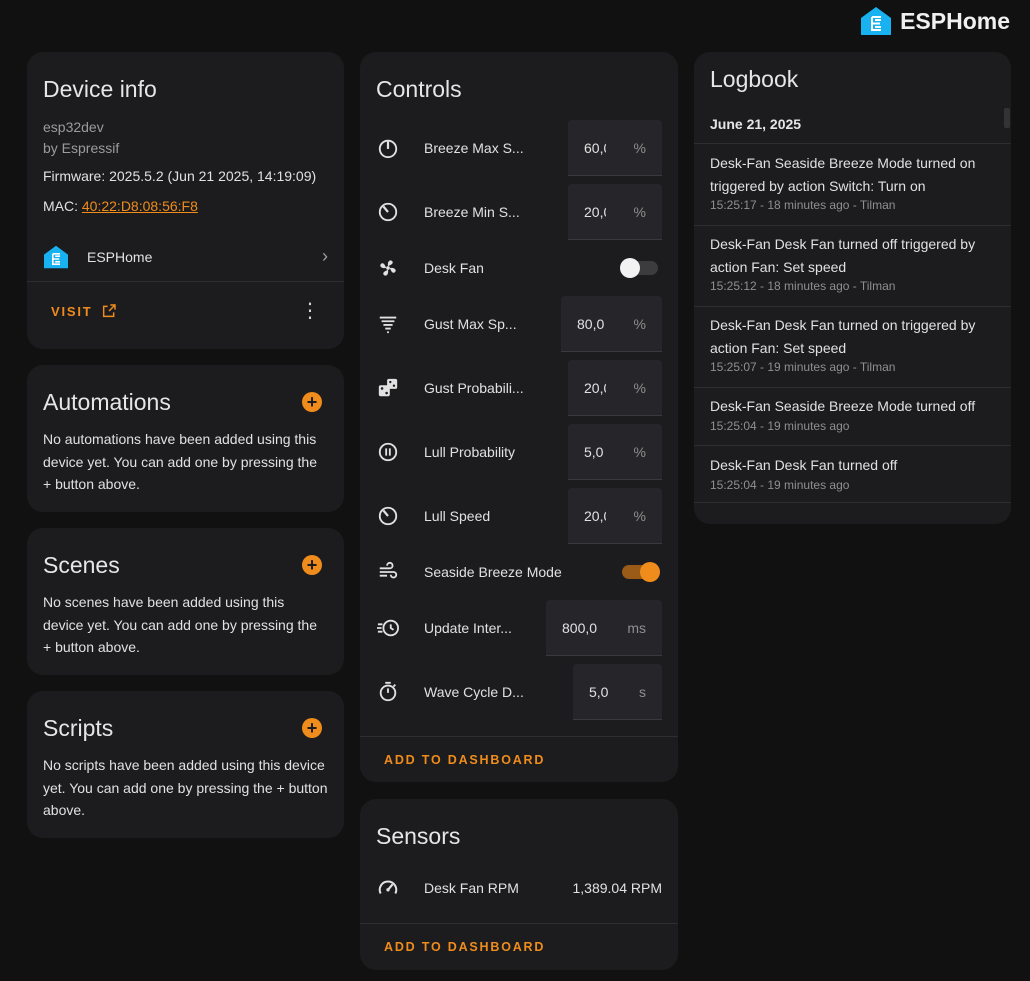  Describe the element at coordinates (519, 516) in the screenshot. I see `control-row: Lull Speed 20,0 %` at that location.